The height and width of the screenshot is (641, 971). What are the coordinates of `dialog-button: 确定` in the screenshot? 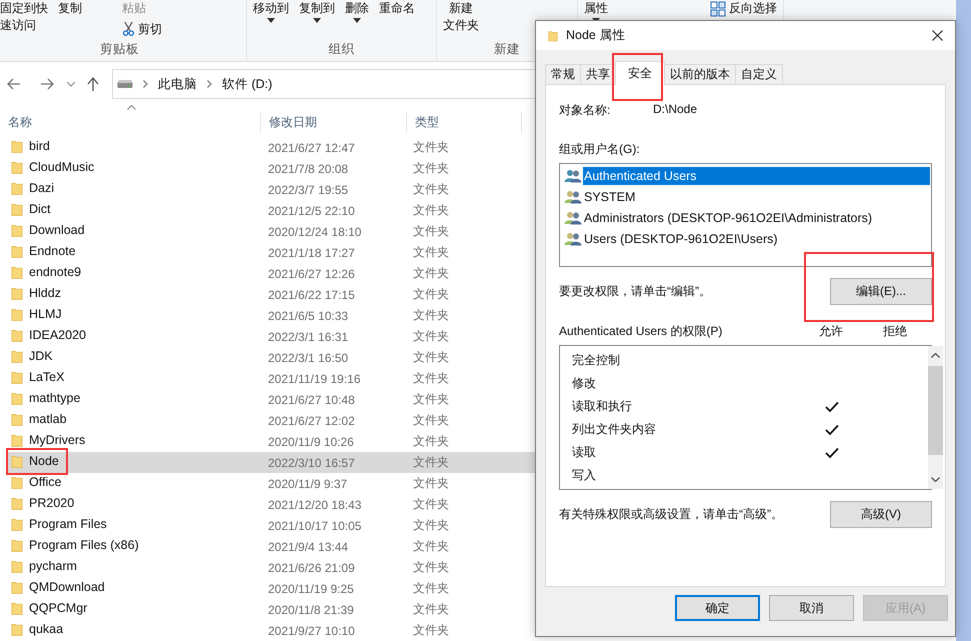 It's located at (717, 608).